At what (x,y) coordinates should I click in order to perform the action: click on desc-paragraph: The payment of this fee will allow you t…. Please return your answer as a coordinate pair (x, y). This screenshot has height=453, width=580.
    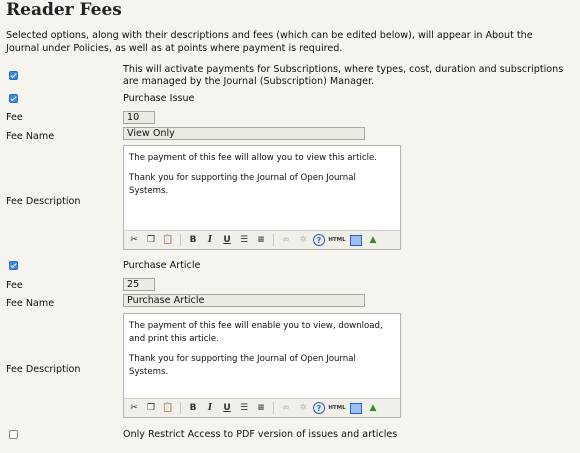
    Looking at the image, I should click on (253, 158).